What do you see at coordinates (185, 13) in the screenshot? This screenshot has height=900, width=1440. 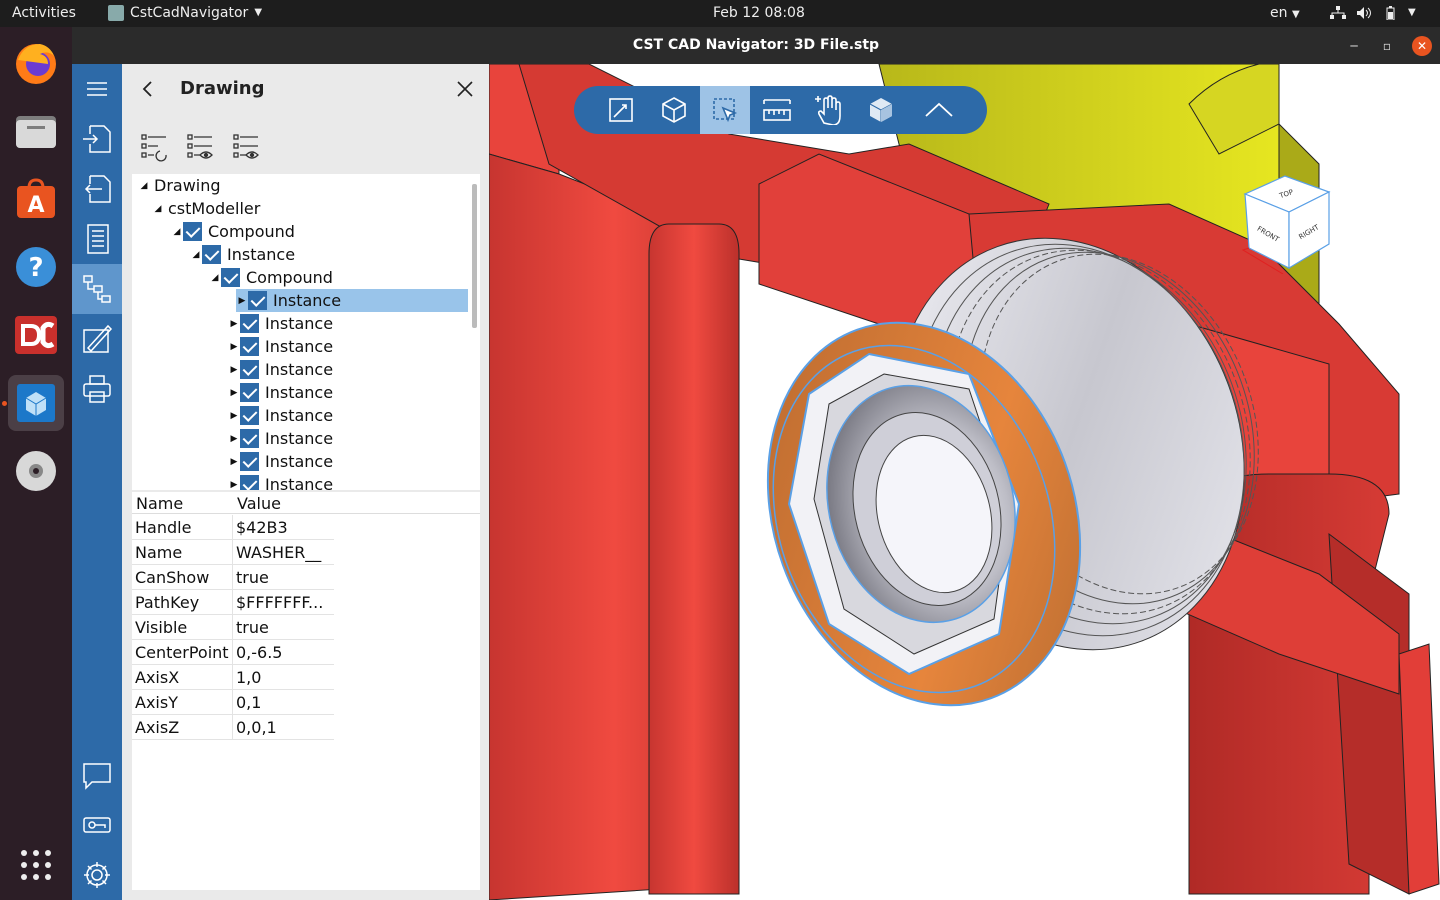 I see `app-menu-button: CstCadNavigator ▼` at bounding box center [185, 13].